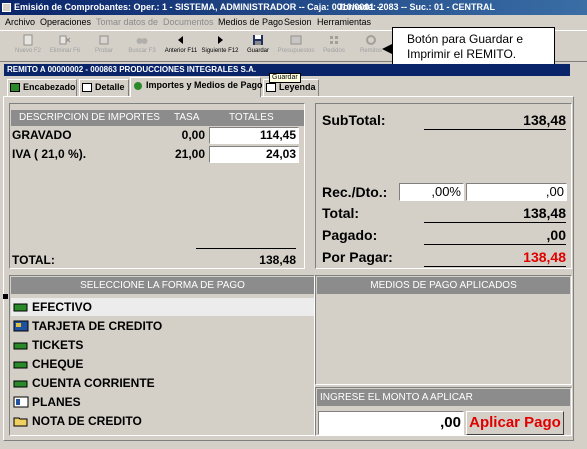 This screenshot has height=449, width=587. What do you see at coordinates (204, 85) in the screenshot?
I see `tab-importes-label: Importes y Medios de Pago` at bounding box center [204, 85].